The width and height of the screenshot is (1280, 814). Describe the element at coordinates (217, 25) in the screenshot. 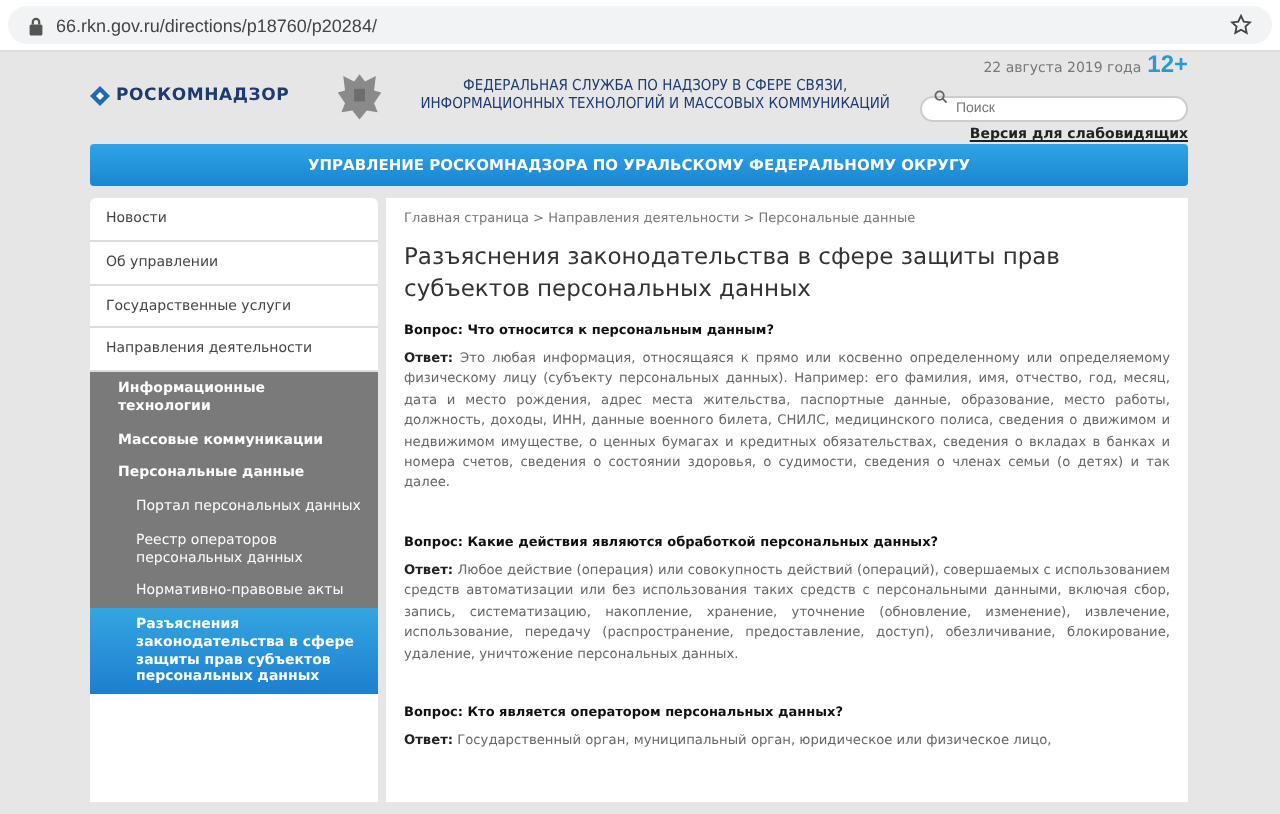

I see `url-text: 66.rkn.gov.ru/directions/p18760/p20284/` at that location.